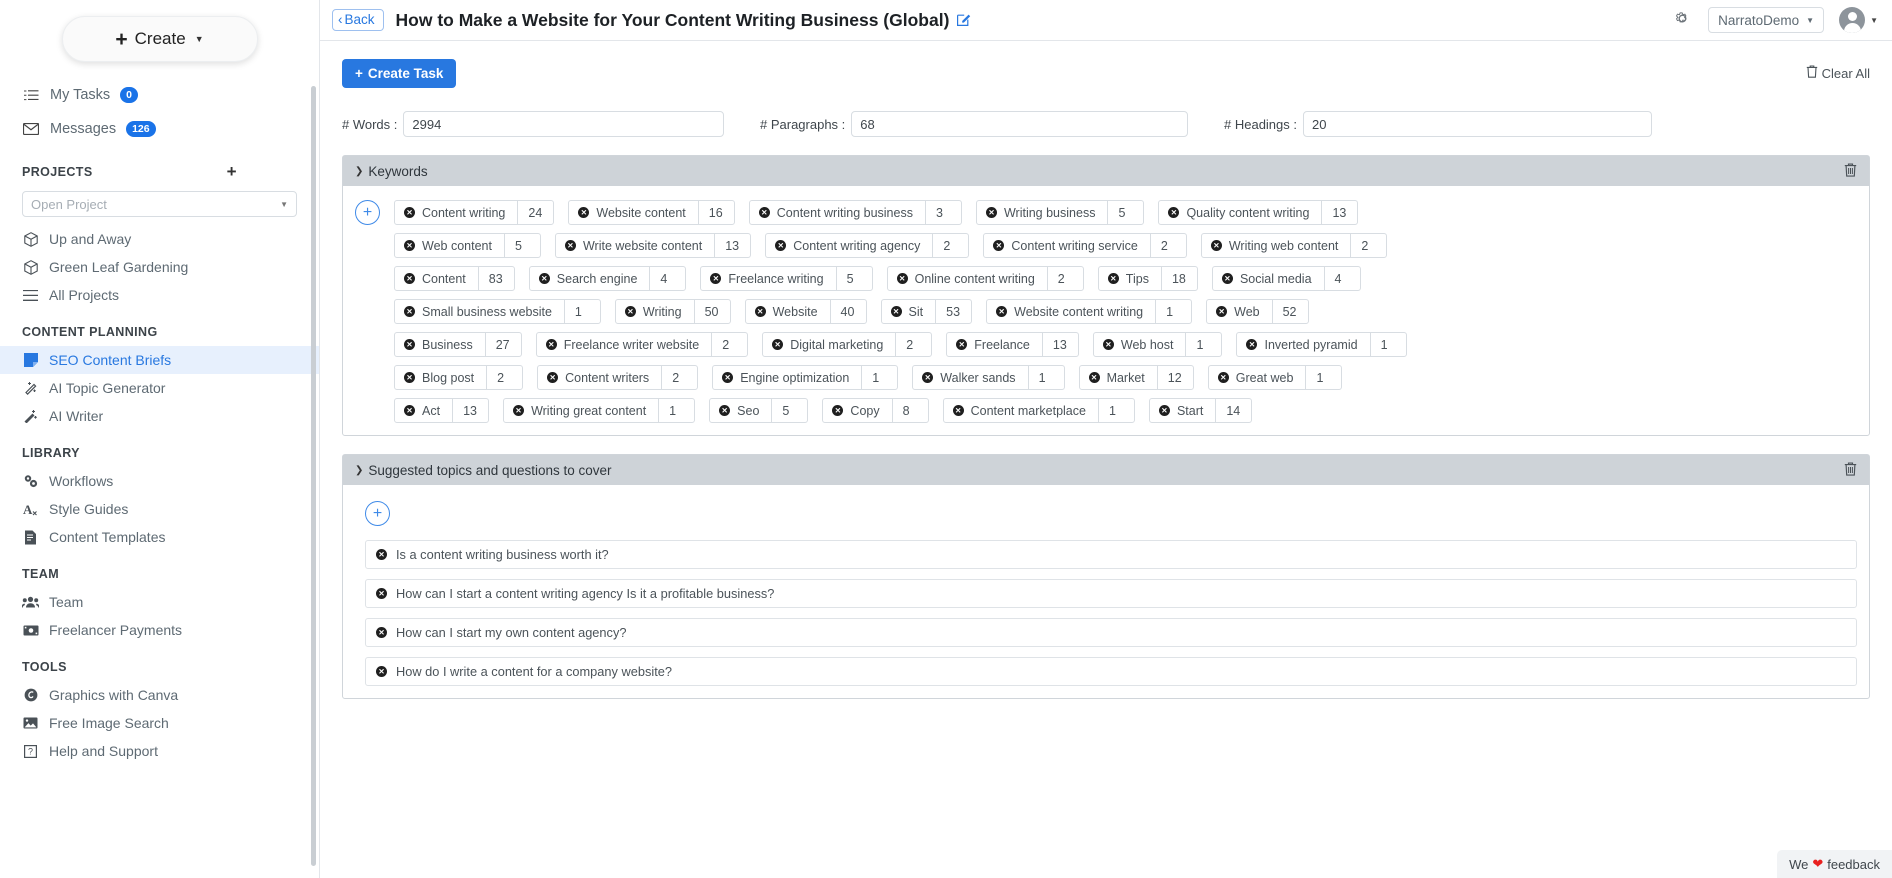 Image resolution: width=1892 pixels, height=878 pixels. Describe the element at coordinates (1060, 212) in the screenshot. I see `keyword-chip: ✕ Writing business 5` at that location.